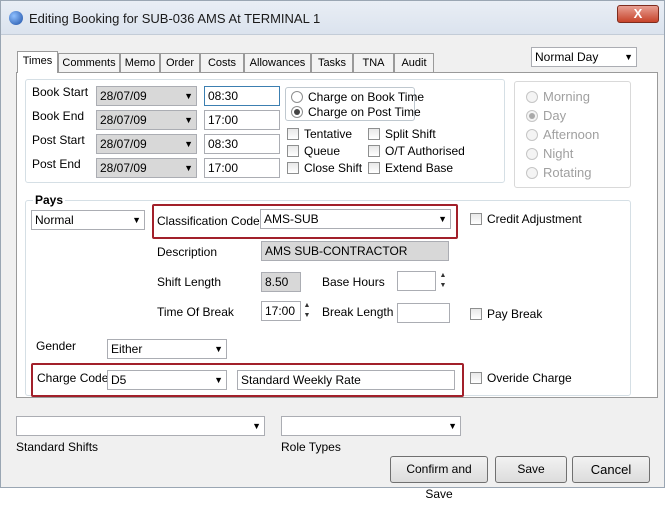 The image size is (665, 507). What do you see at coordinates (146, 96) in the screenshot?
I see `book-start-date: 28/07/09 ▼` at bounding box center [146, 96].